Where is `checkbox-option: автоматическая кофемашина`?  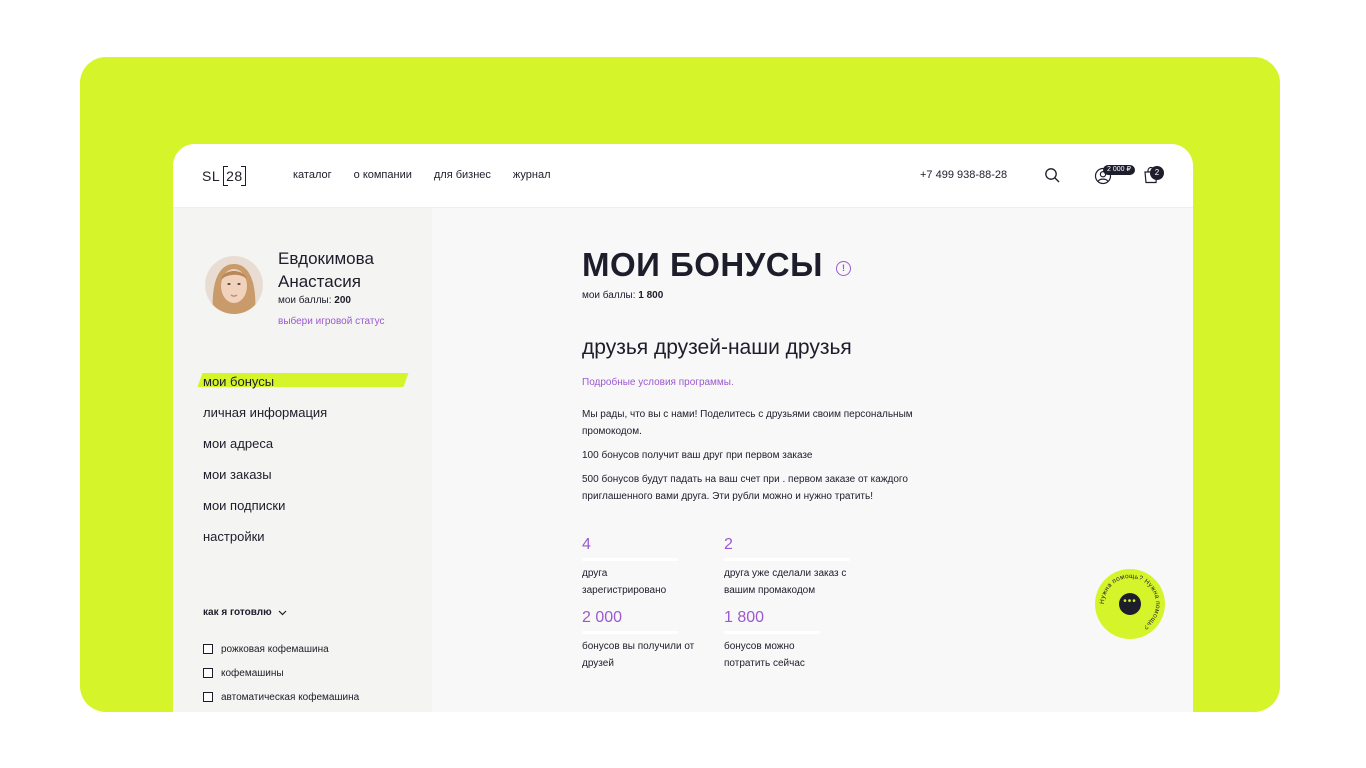
checkbox-option: автоматическая кофемашина is located at coordinates (281, 697).